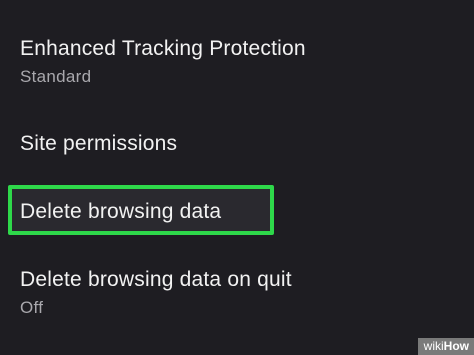 Image resolution: width=474 pixels, height=355 pixels. What do you see at coordinates (433, 346) in the screenshot?
I see `watermark-wiki: wiki` at bounding box center [433, 346].